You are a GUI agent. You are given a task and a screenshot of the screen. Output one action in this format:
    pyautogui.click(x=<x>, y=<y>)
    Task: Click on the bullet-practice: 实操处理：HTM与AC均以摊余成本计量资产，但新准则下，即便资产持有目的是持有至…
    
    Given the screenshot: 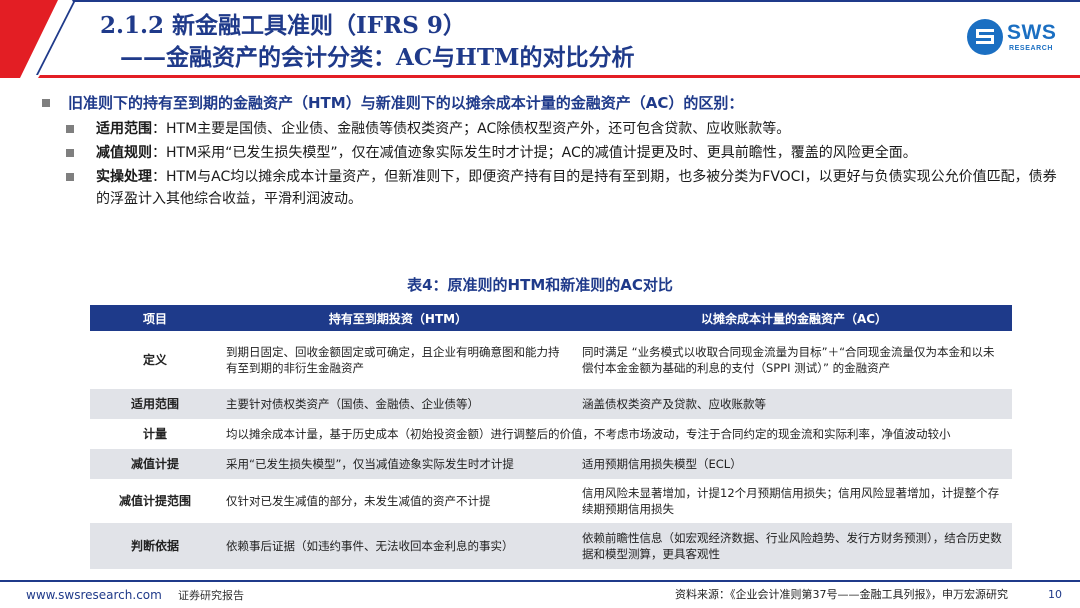 What is the action you would take?
    pyautogui.click(x=550, y=188)
    